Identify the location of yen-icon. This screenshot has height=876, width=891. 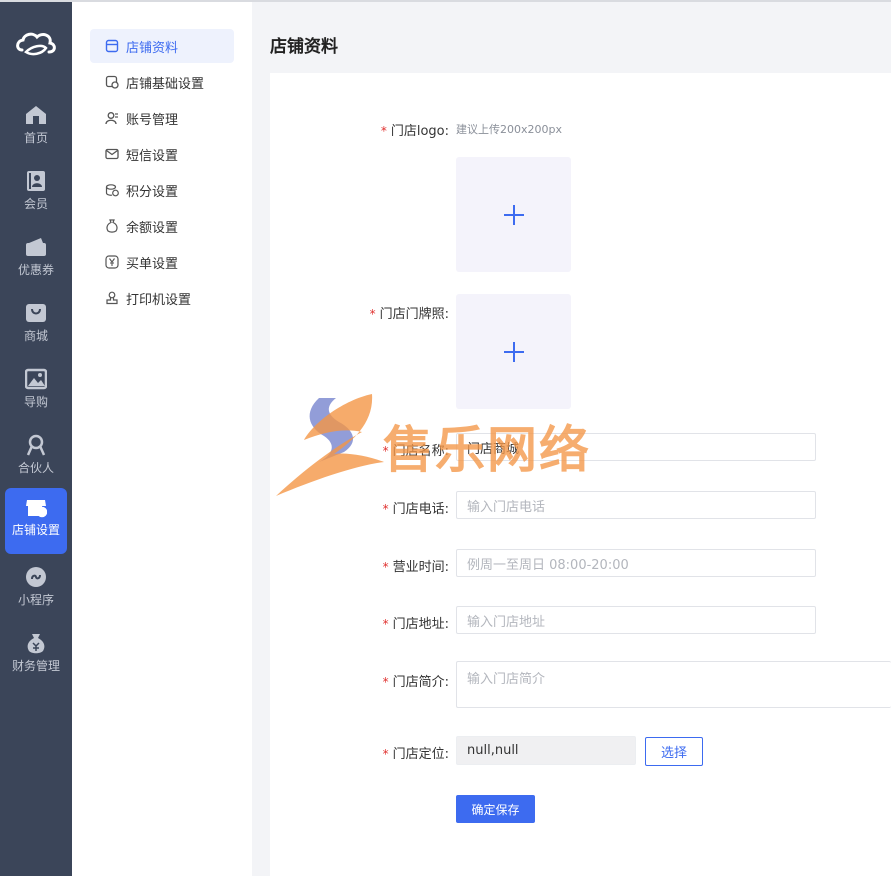
(112, 262).